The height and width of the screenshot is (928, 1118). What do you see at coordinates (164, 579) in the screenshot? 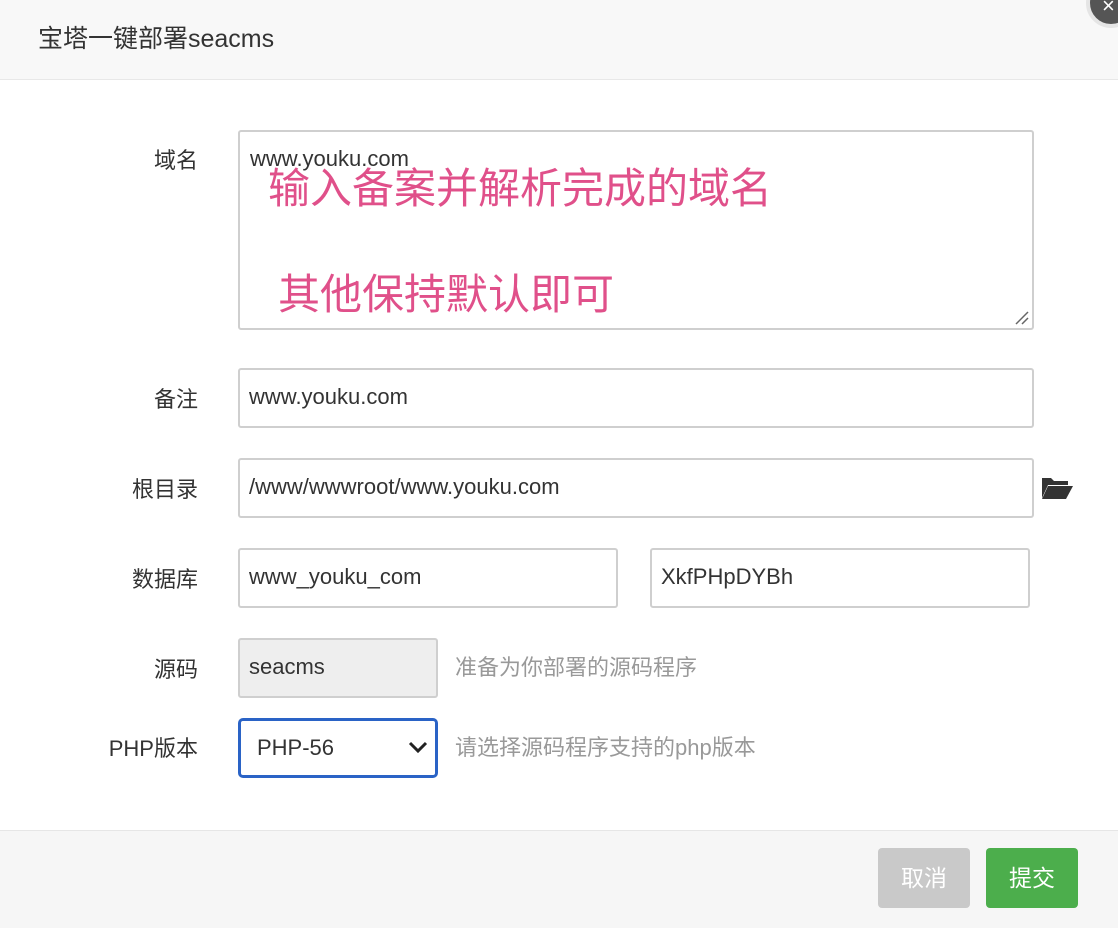
I see `database-label: 数据库` at bounding box center [164, 579].